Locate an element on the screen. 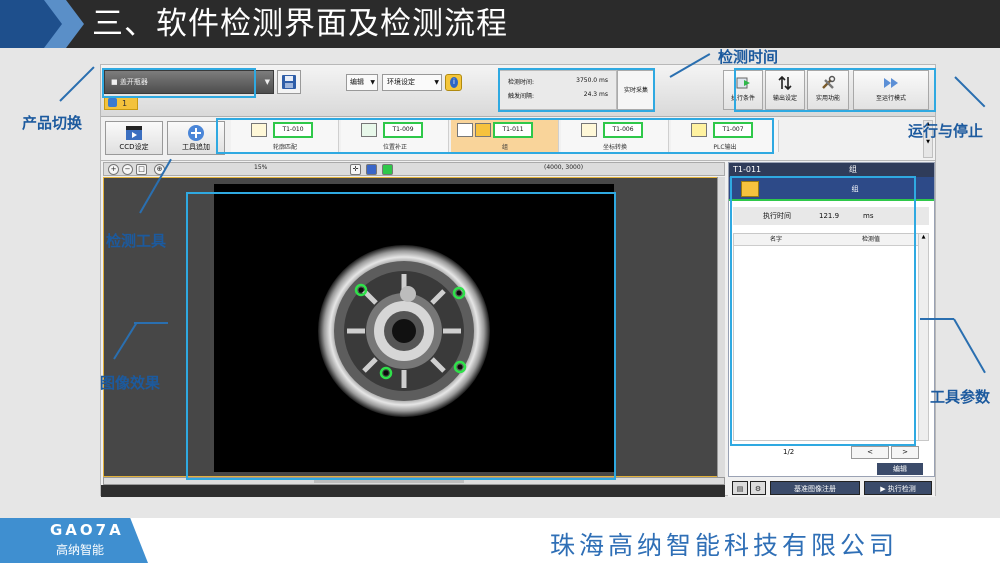 The height and width of the screenshot is (563, 1000). annotation-box-product-switch is located at coordinates (179, 83).